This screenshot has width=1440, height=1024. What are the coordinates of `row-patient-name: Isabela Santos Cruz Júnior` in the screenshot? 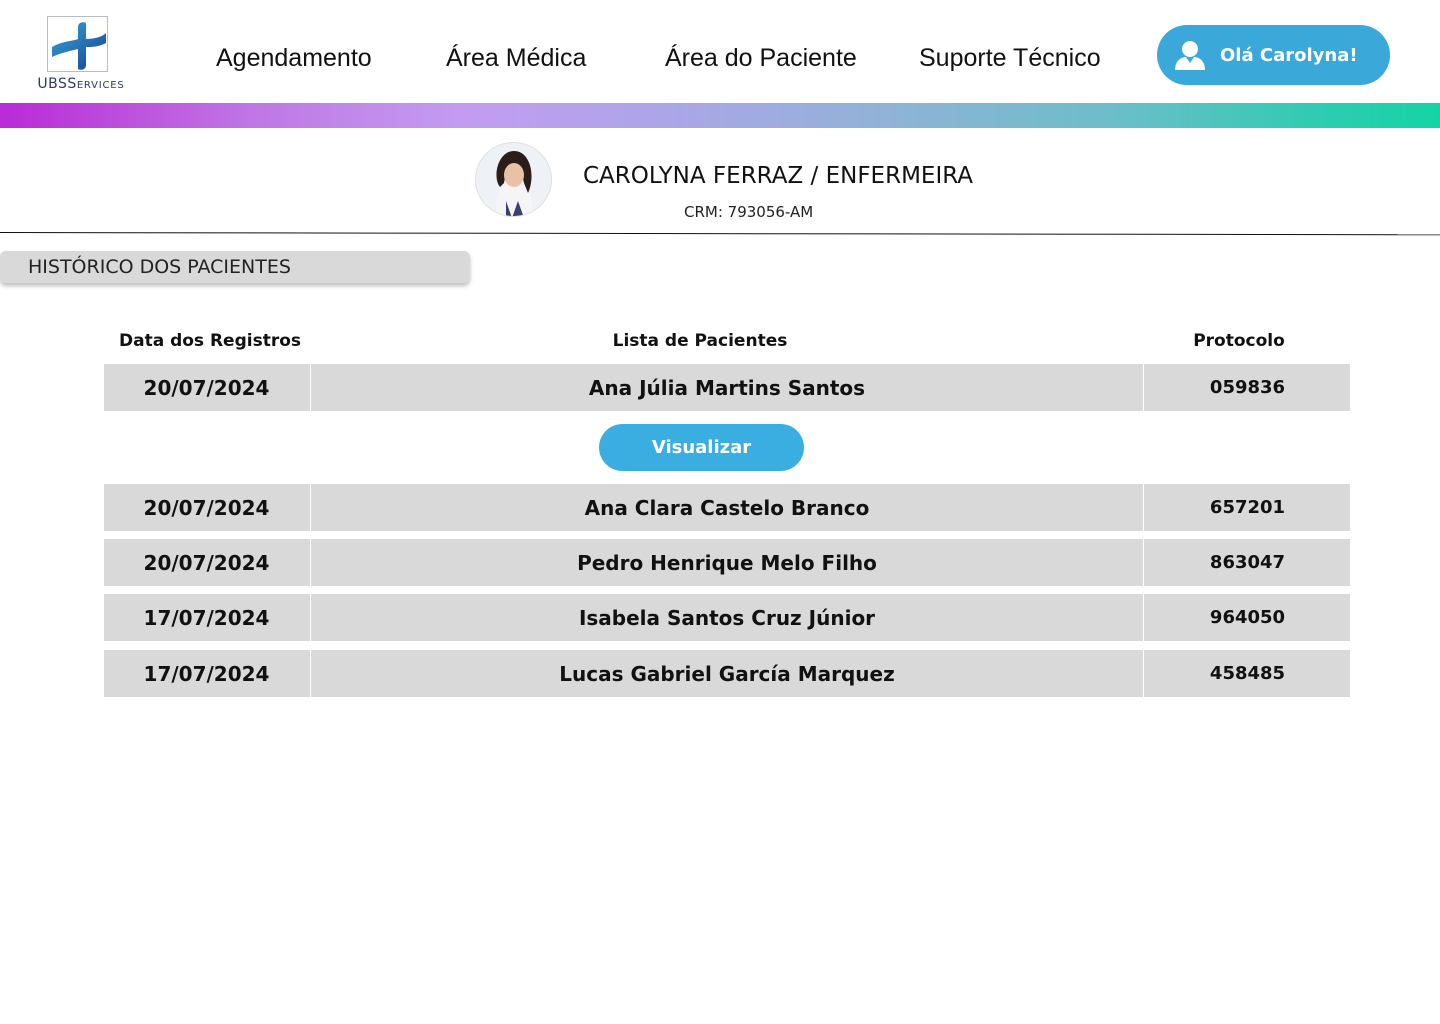 It's located at (727, 617).